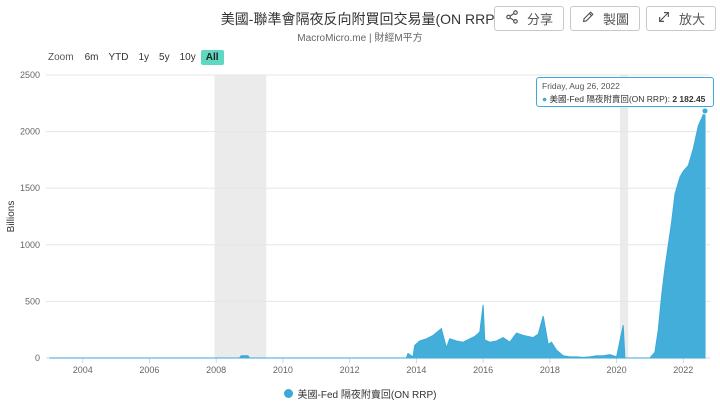  I want to click on y-tick-label-2: 1000, so click(30, 245).